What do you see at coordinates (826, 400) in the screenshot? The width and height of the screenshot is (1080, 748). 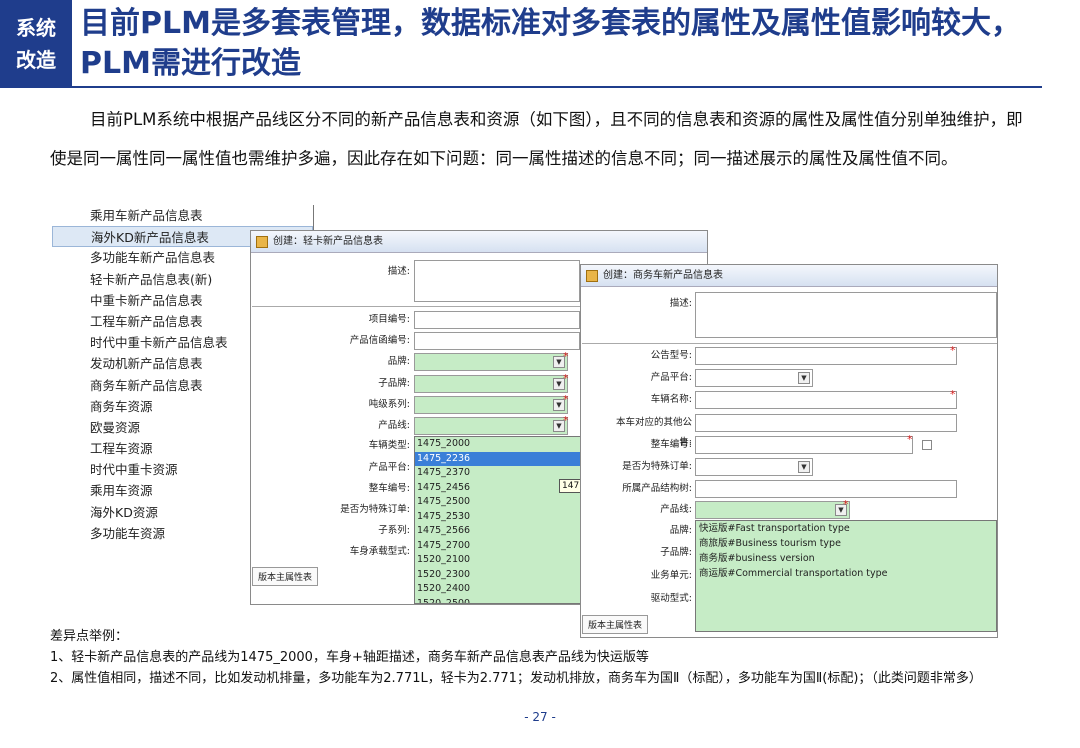 I see `vehicle-name-input` at bounding box center [826, 400].